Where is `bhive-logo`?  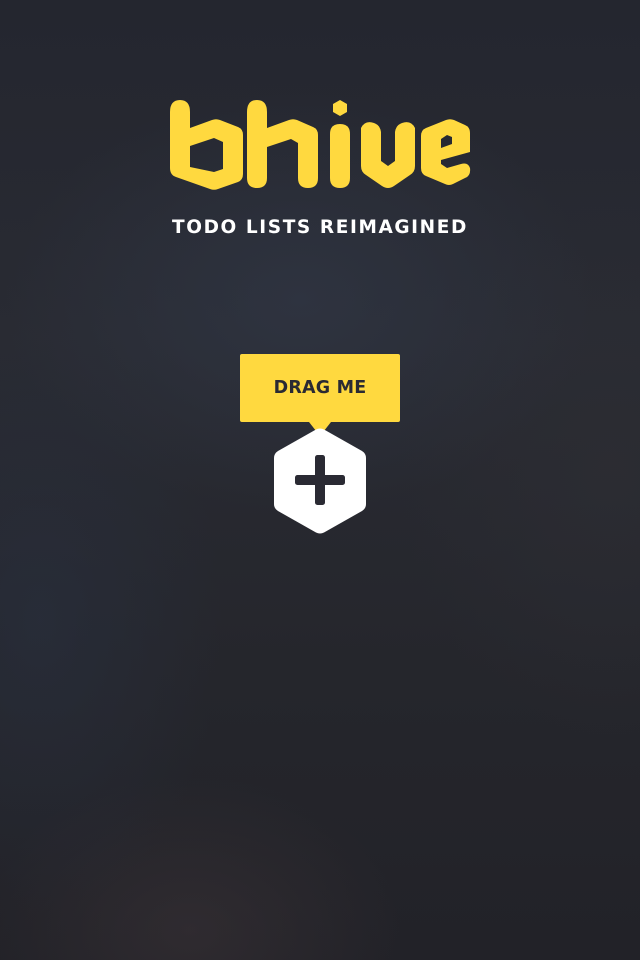 bhive-logo is located at coordinates (320, 144).